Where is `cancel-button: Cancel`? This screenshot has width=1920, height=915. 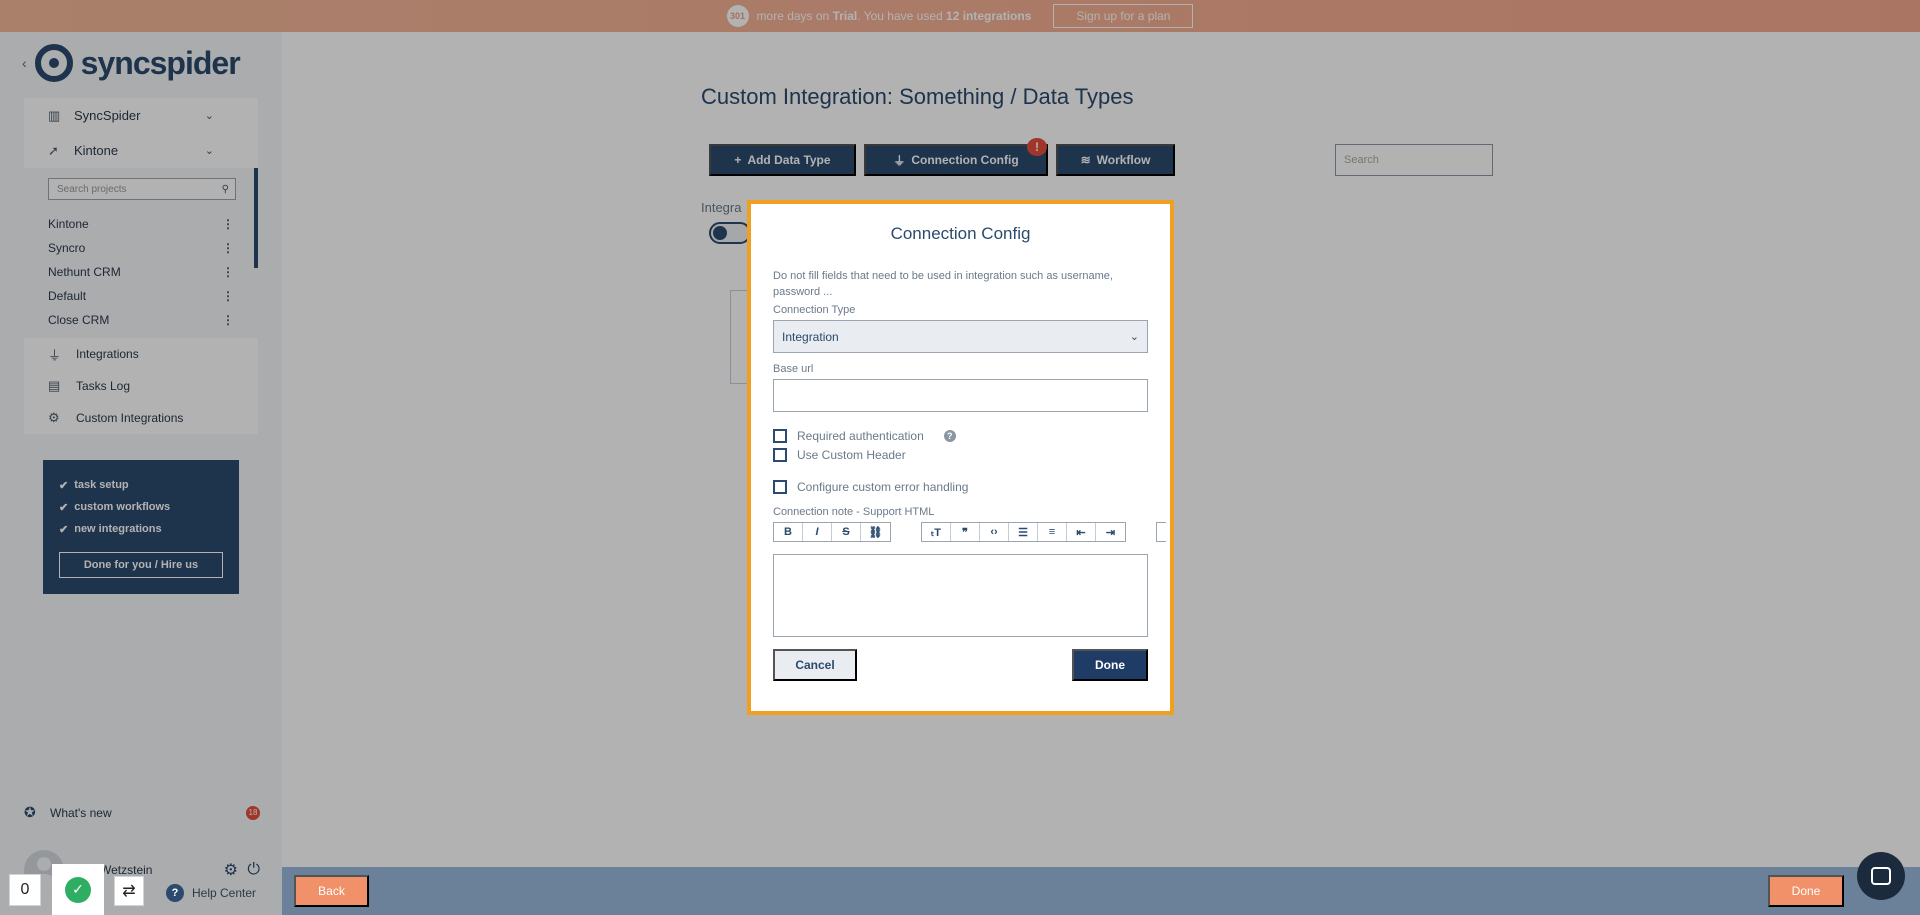
cancel-button: Cancel is located at coordinates (815, 665).